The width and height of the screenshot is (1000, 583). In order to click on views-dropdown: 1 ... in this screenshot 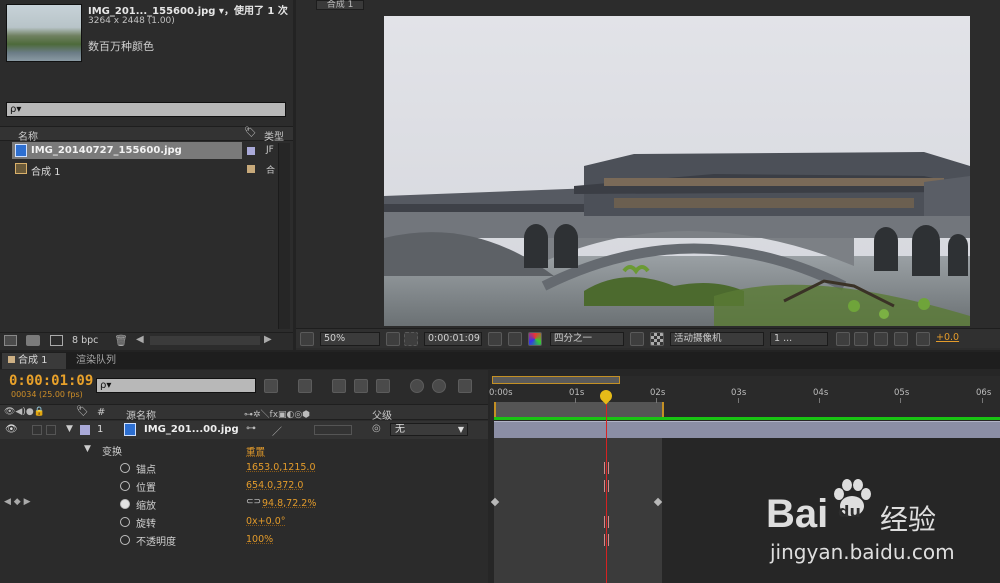, I will do `click(799, 339)`.